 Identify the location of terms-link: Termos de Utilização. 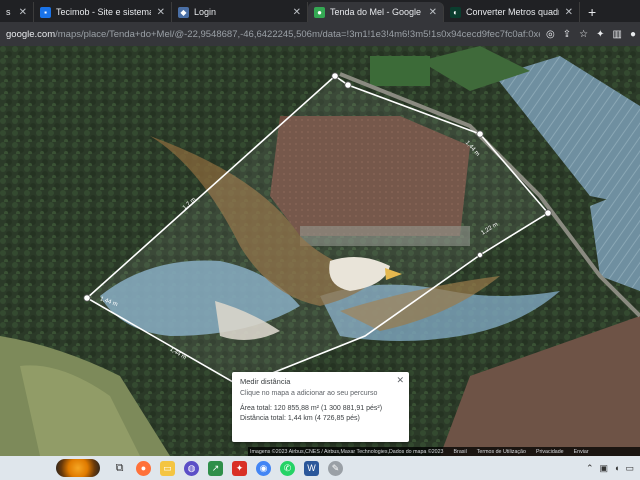
(501, 452).